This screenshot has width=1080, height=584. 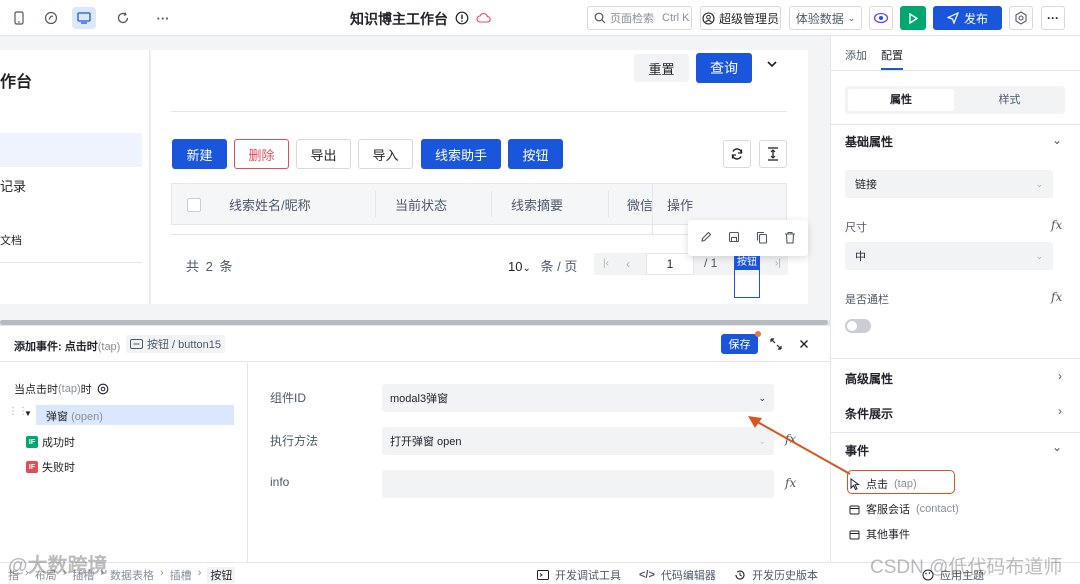 What do you see at coordinates (661, 68) in the screenshot?
I see `reset-button: 重置` at bounding box center [661, 68].